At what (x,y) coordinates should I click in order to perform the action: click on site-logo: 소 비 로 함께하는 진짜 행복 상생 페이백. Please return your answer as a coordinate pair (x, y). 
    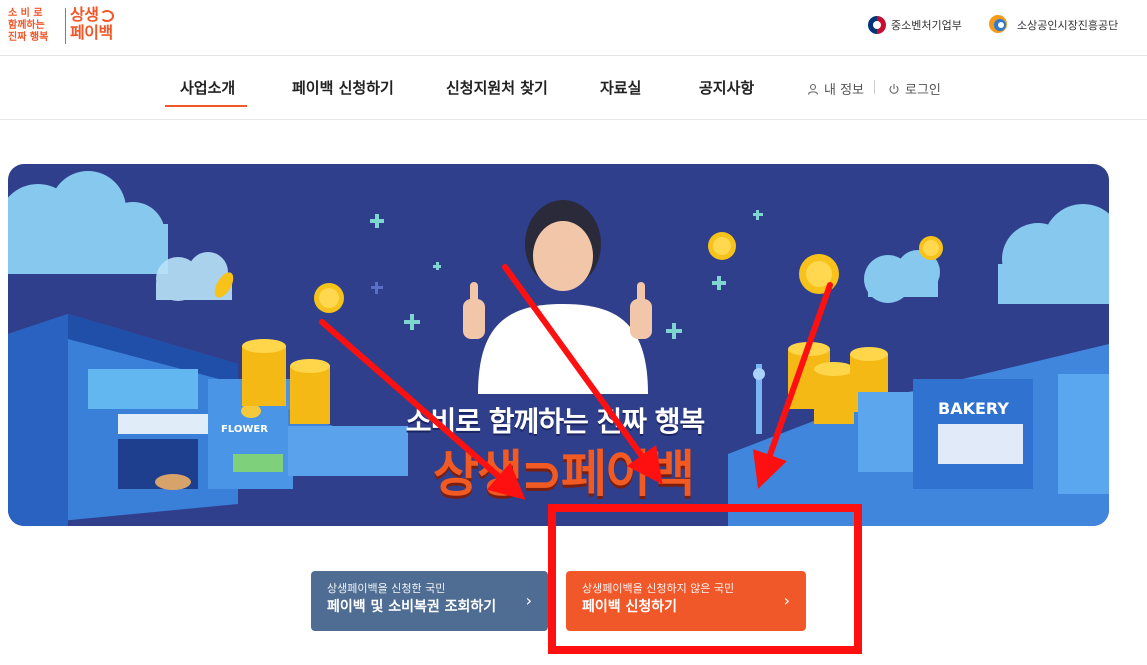
    Looking at the image, I should click on (67, 26).